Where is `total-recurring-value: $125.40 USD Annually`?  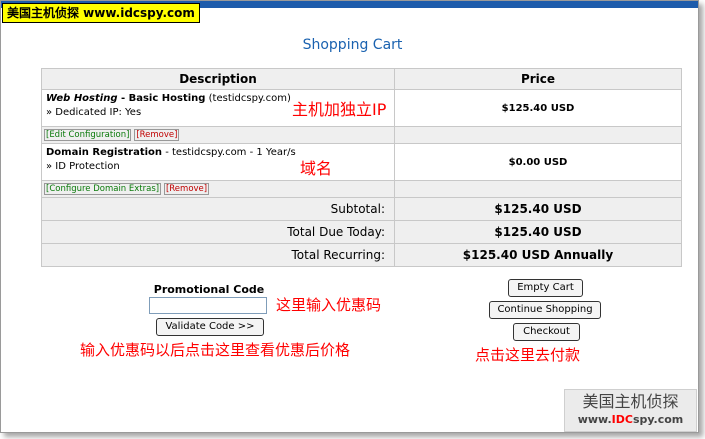 total-recurring-value: $125.40 USD Annually is located at coordinates (538, 255).